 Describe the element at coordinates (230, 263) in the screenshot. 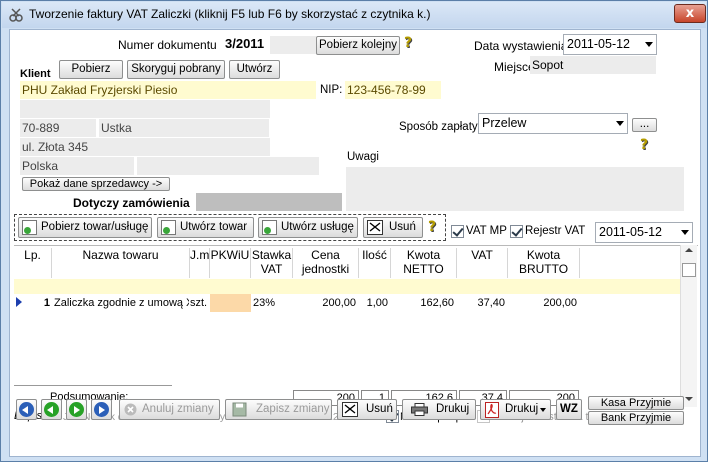

I see `column-header-pkwiu: PKWiU` at that location.